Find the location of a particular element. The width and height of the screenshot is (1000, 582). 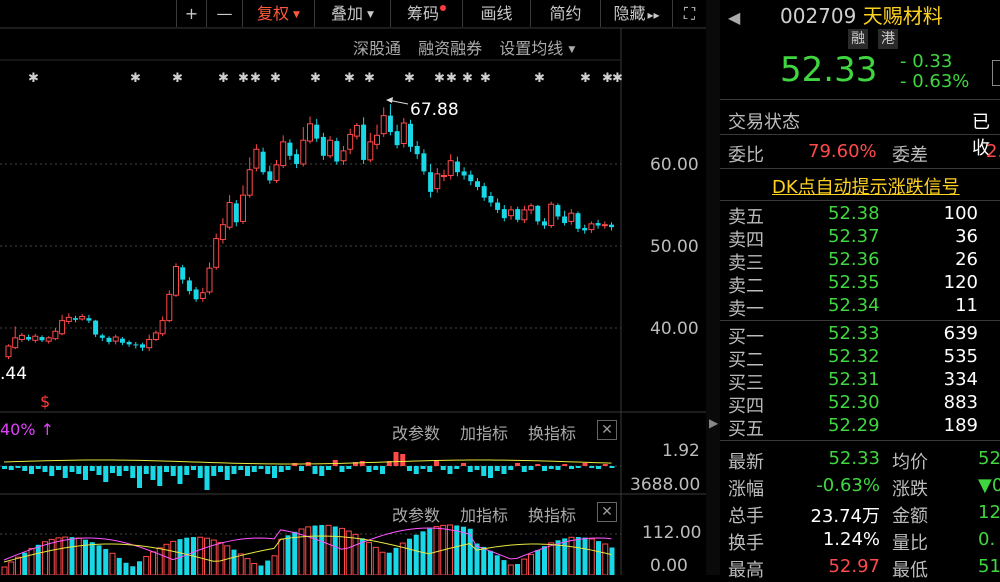

bid-volume: 189 is located at coordinates (960, 425).